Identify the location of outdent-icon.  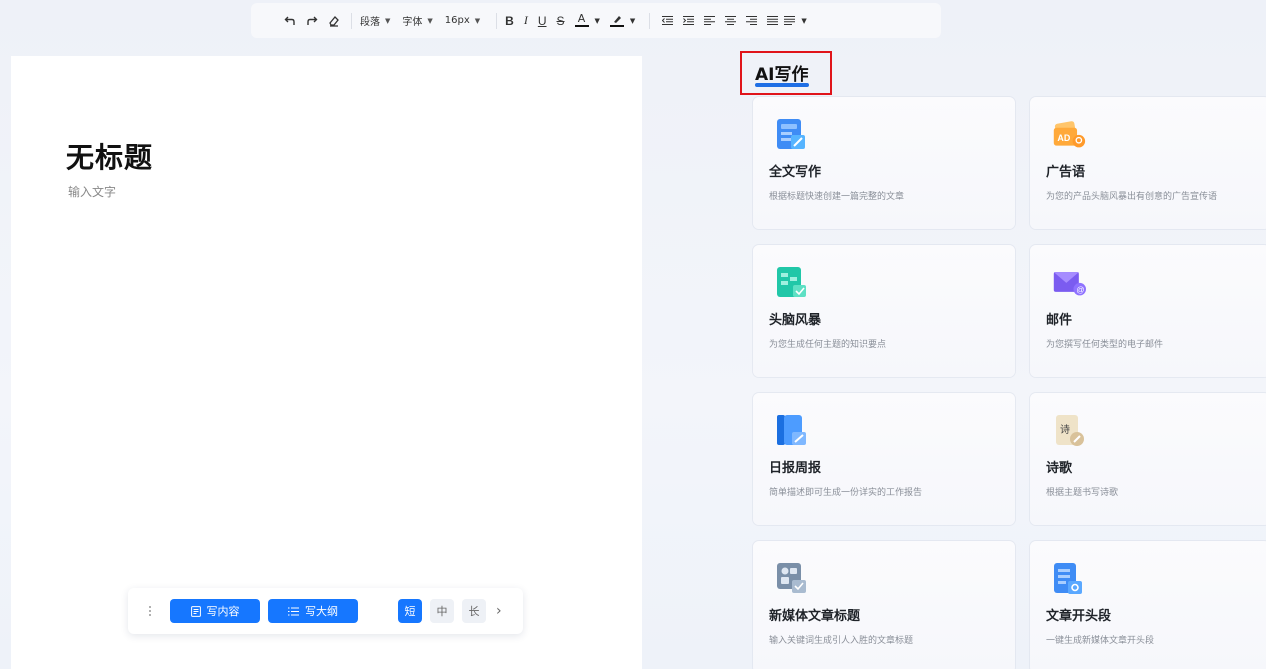
(667, 20).